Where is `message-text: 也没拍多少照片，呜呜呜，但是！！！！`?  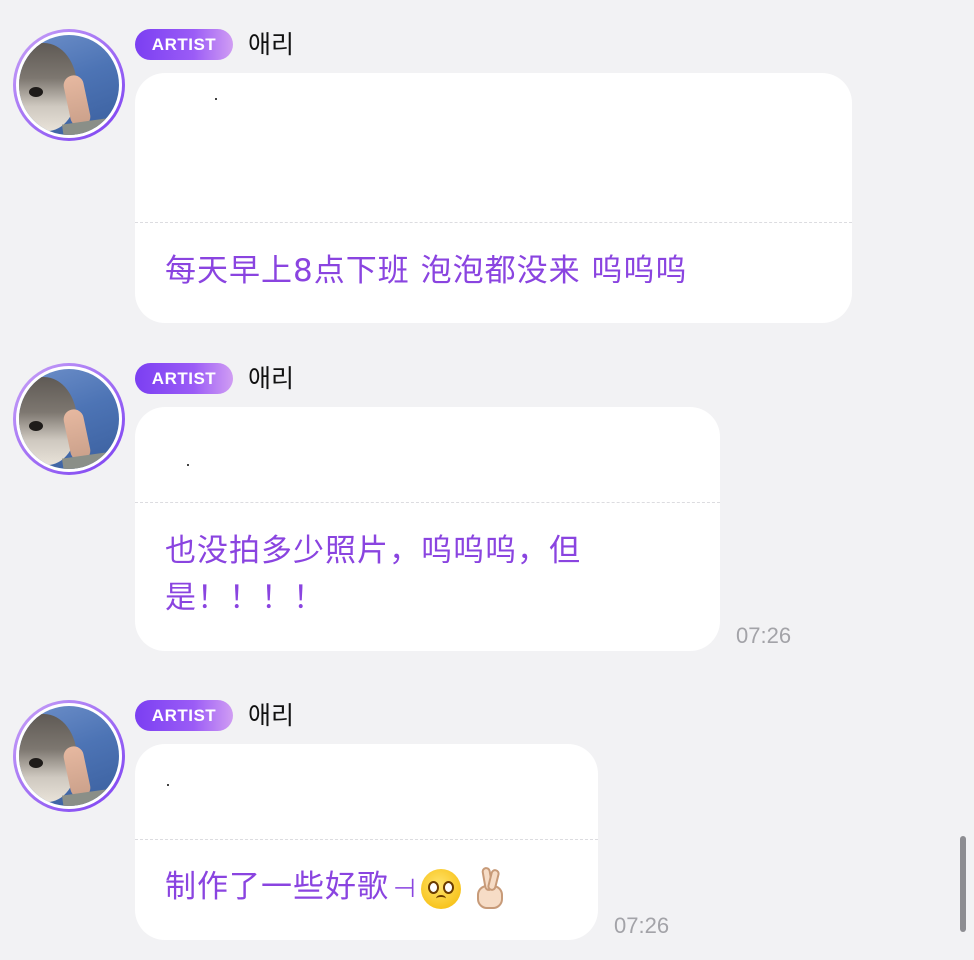 message-text: 也没拍多少照片，呜呜呜，但是！！！！ is located at coordinates (373, 574).